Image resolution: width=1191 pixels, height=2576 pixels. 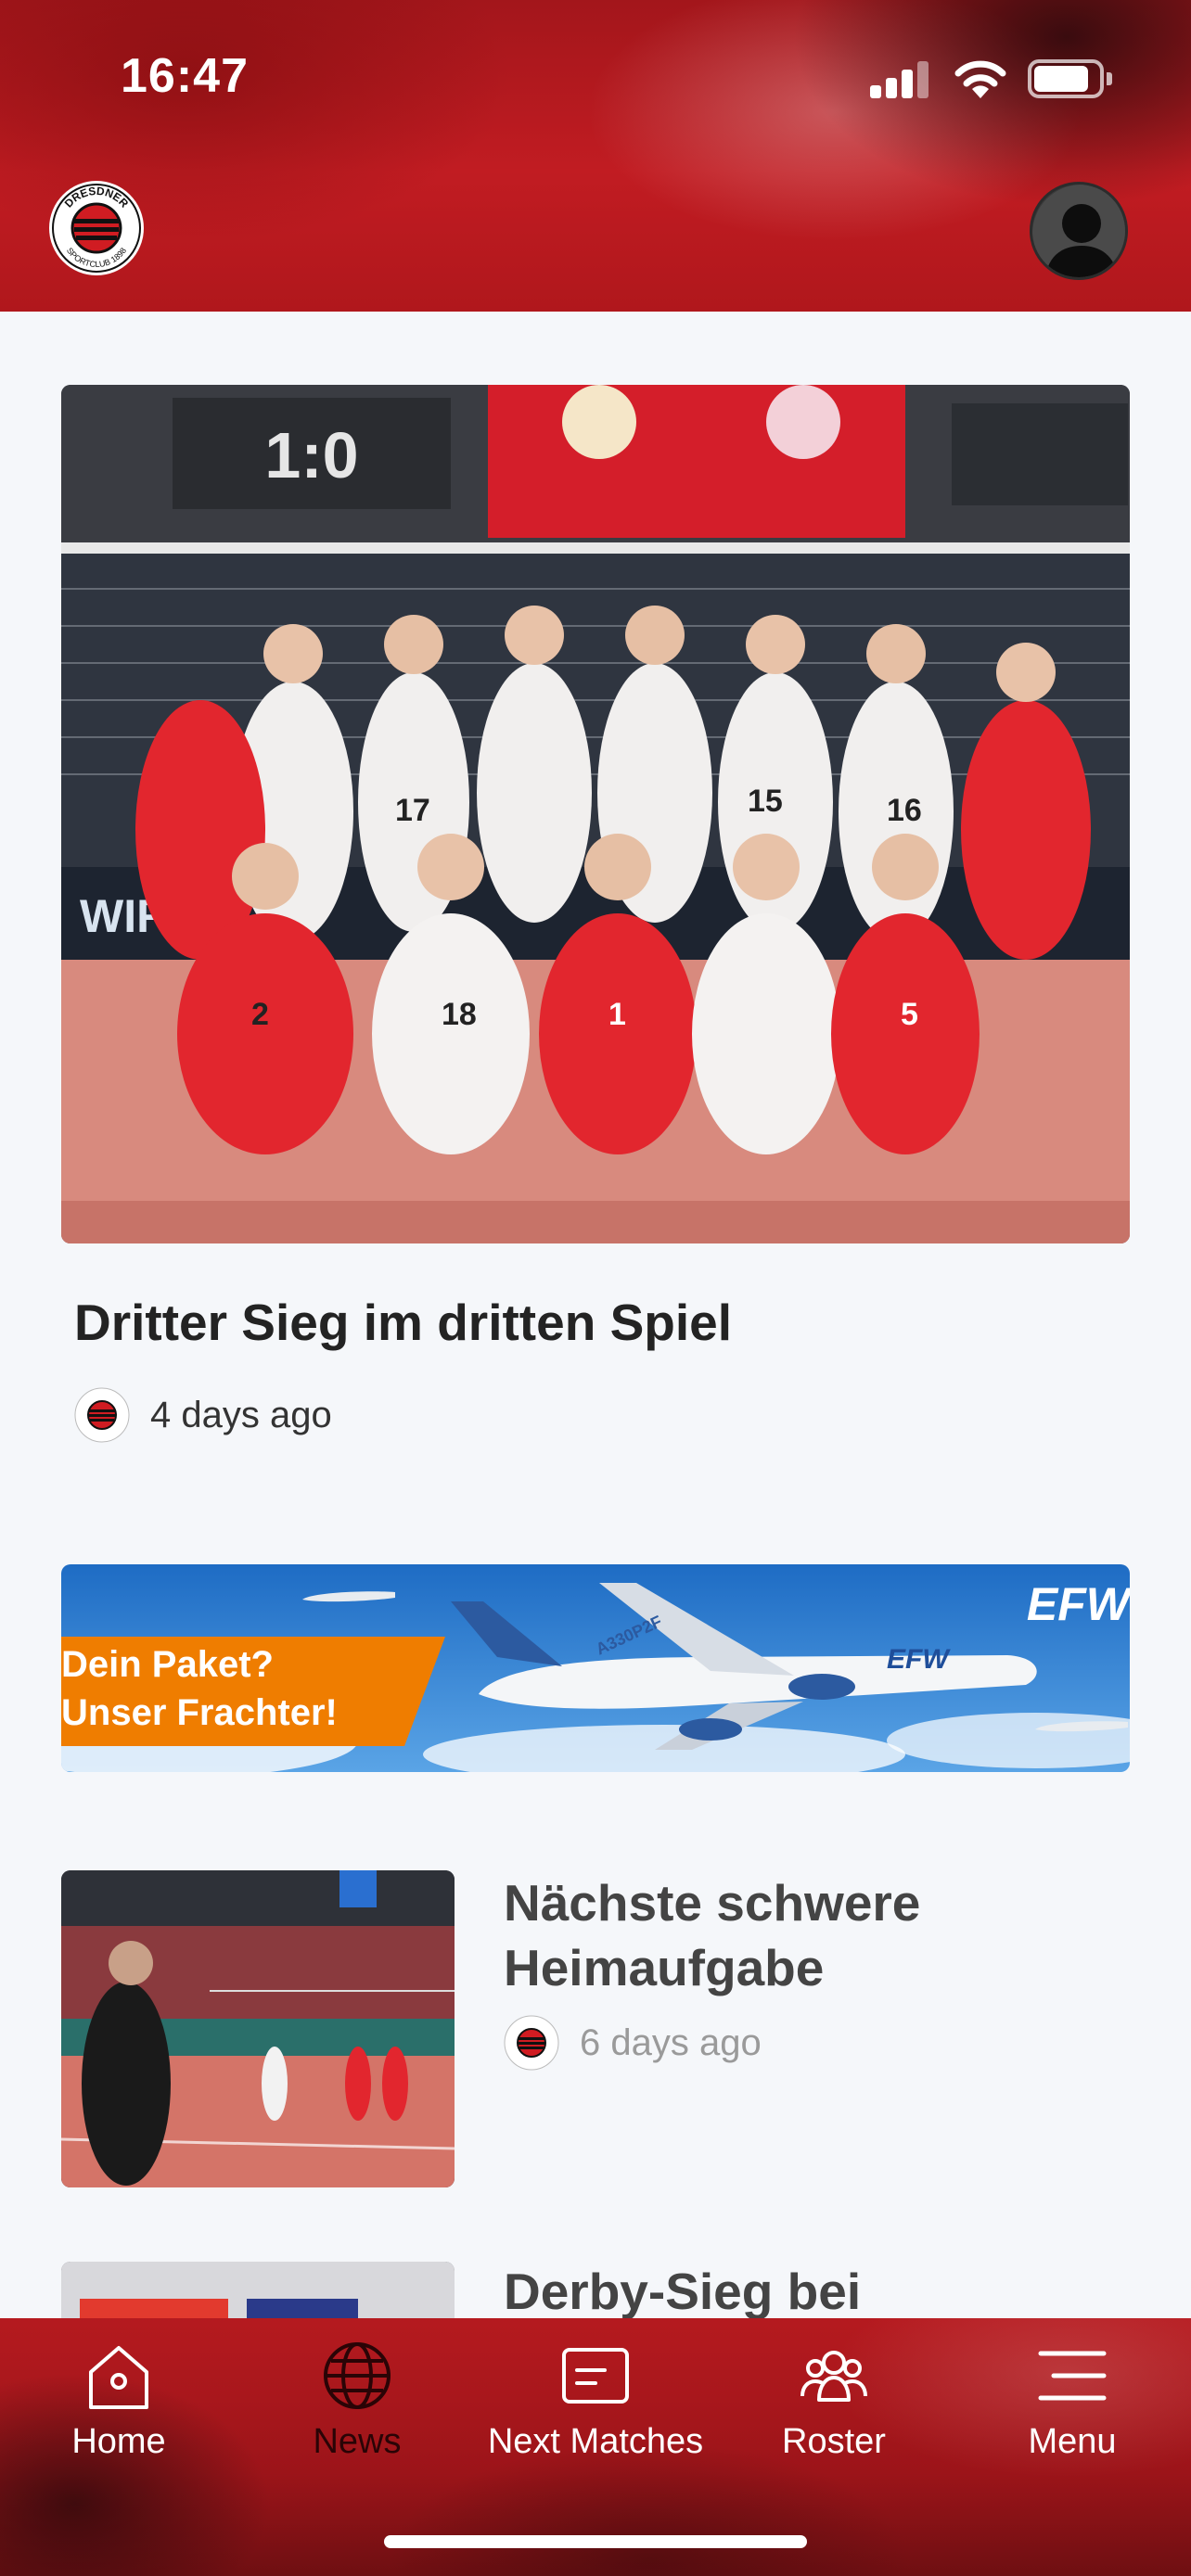 I want to click on svg-text: 2, so click(x=260, y=1015).